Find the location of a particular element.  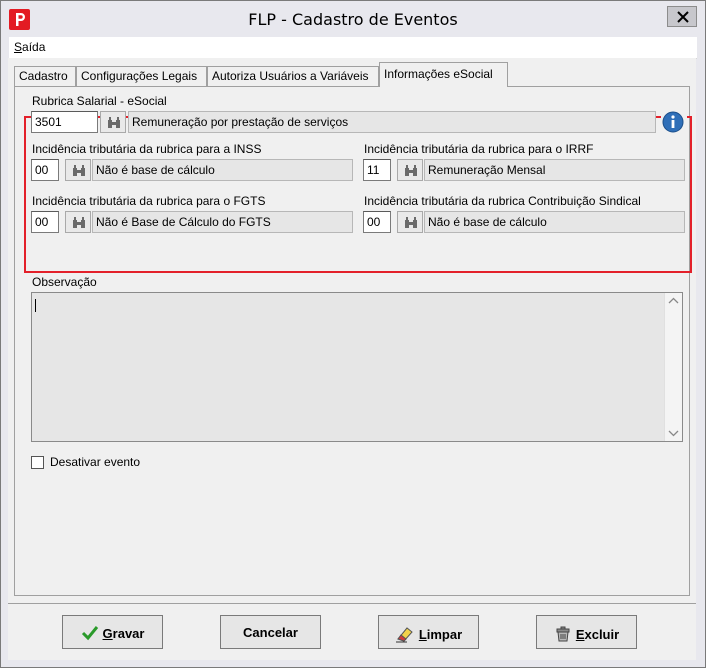

cancelar-label: Cancelar is located at coordinates (270, 632).